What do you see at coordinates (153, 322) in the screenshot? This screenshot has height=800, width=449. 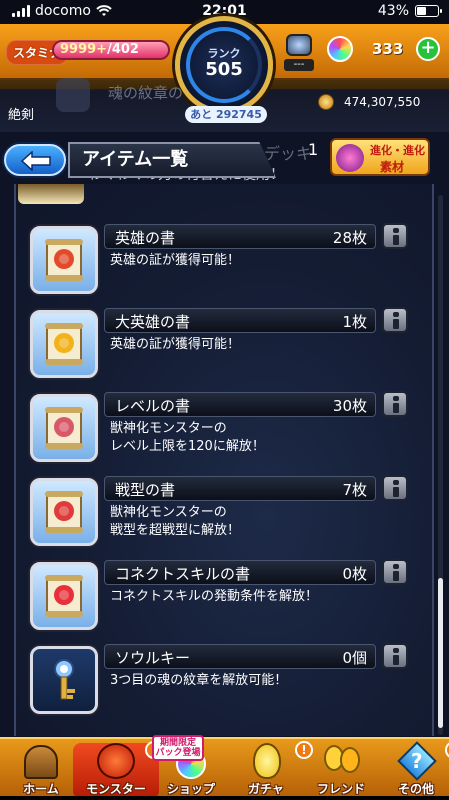 I see `item-name: 大英雄の書` at bounding box center [153, 322].